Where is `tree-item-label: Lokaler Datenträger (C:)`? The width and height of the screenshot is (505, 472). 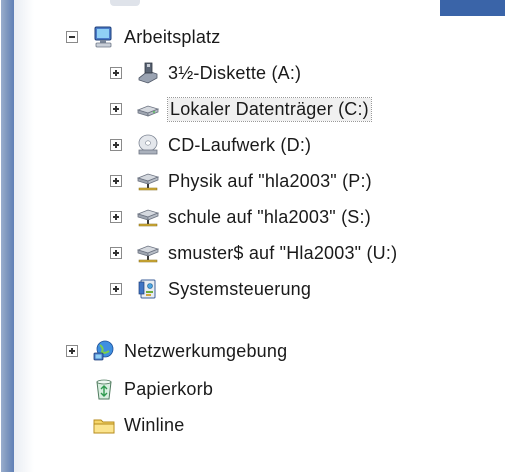 tree-item-label: Lokaler Datenträger (C:) is located at coordinates (269, 109).